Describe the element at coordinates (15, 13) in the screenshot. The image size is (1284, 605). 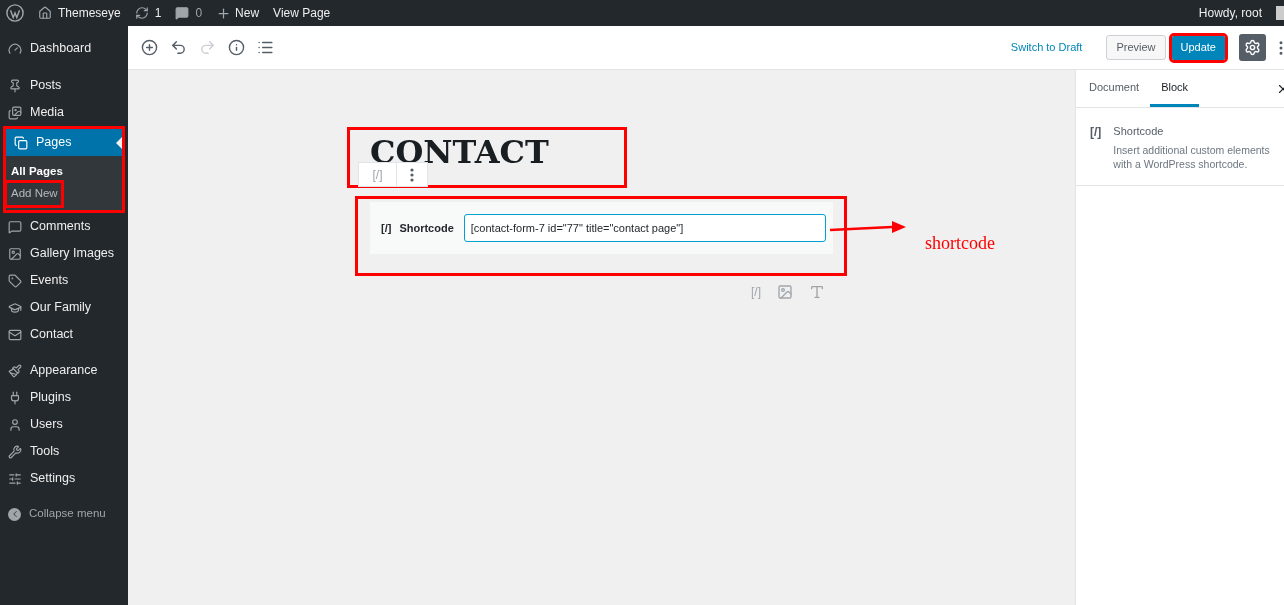
I see `wordpress-logo-icon` at that location.